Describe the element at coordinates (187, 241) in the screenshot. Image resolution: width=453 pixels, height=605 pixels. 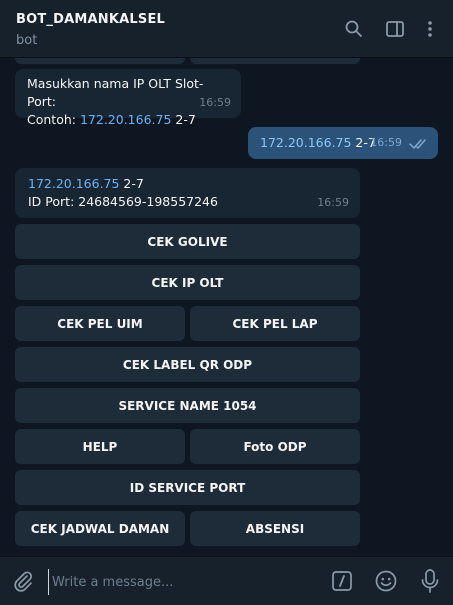
I see `keyboard-button-cek-golive: CEK GOLIVE` at that location.